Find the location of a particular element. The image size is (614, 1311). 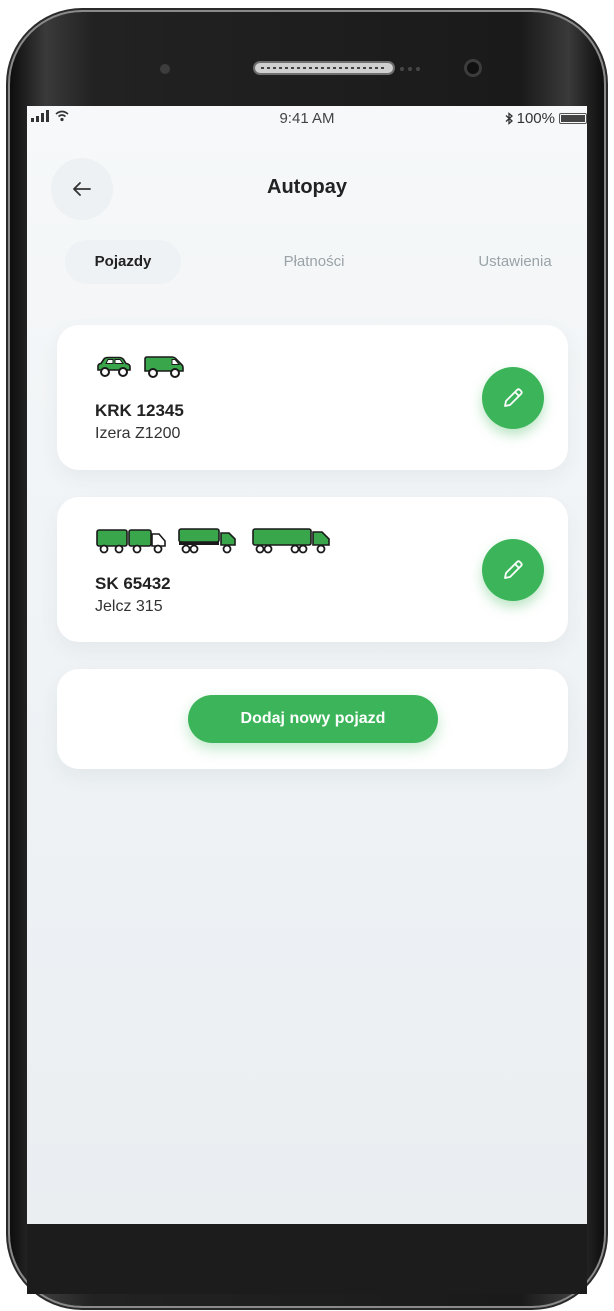

truck-icon is located at coordinates (131, 541).